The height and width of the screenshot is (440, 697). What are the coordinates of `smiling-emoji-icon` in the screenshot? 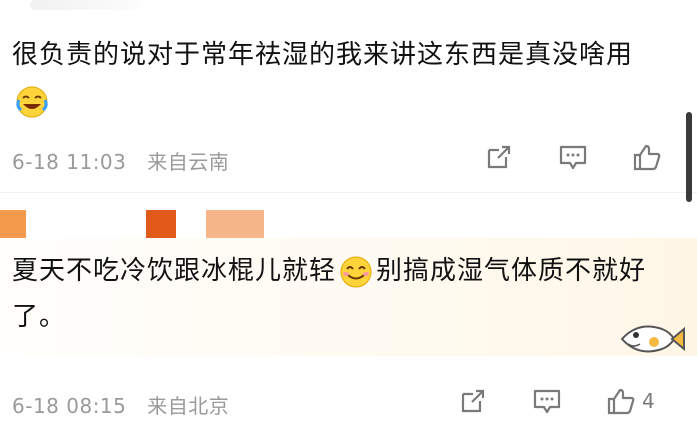 It's located at (356, 272).